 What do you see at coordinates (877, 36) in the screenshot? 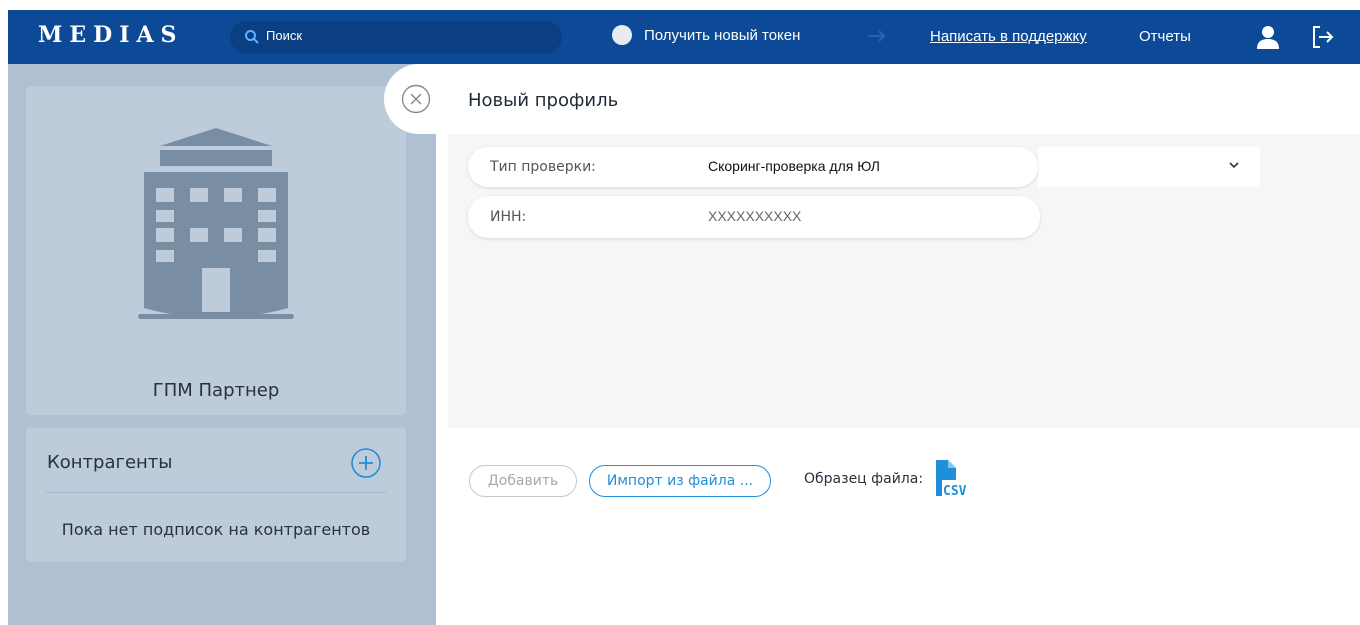
I see `arrow-icon` at bounding box center [877, 36].